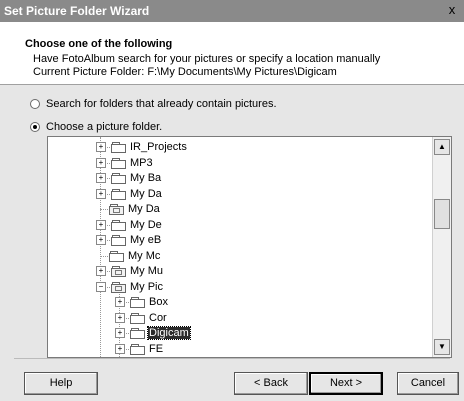 This screenshot has height=401, width=464. I want to click on close-icon: x, so click(452, 10).